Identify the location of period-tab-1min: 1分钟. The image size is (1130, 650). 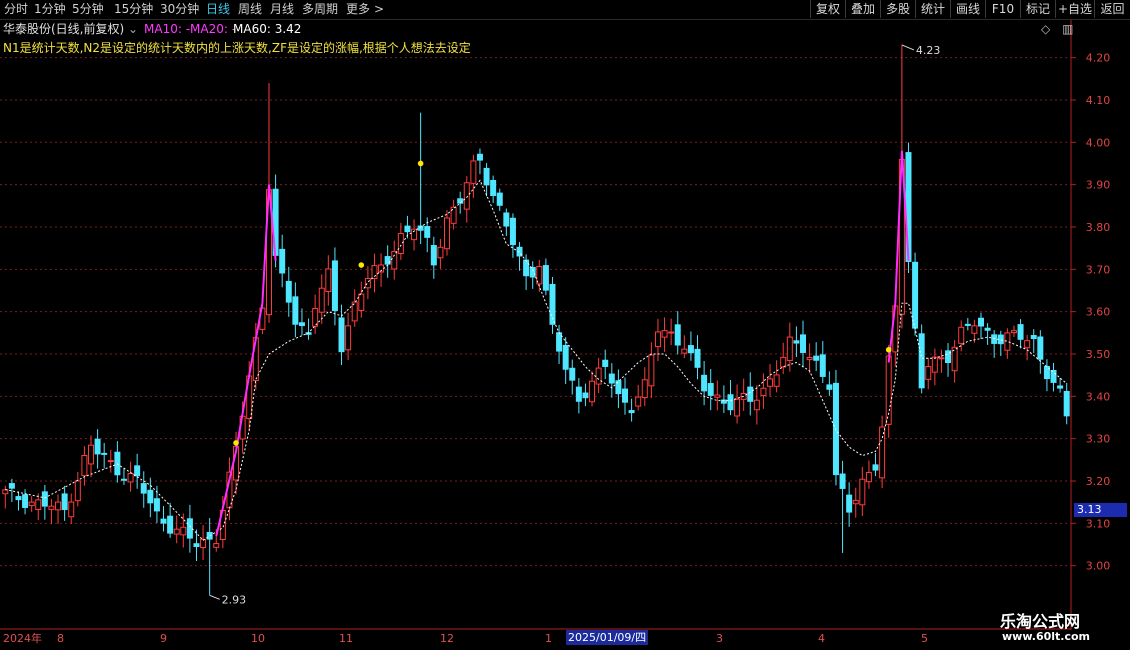
(50, 9).